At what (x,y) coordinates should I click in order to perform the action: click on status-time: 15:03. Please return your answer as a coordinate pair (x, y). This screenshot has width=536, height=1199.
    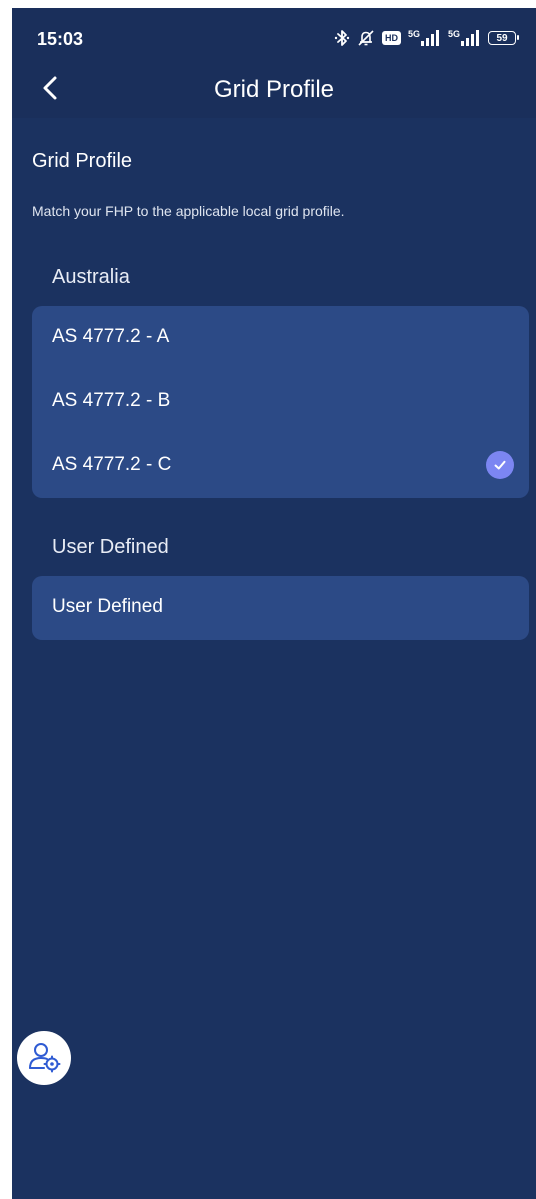
    Looking at the image, I should click on (60, 39).